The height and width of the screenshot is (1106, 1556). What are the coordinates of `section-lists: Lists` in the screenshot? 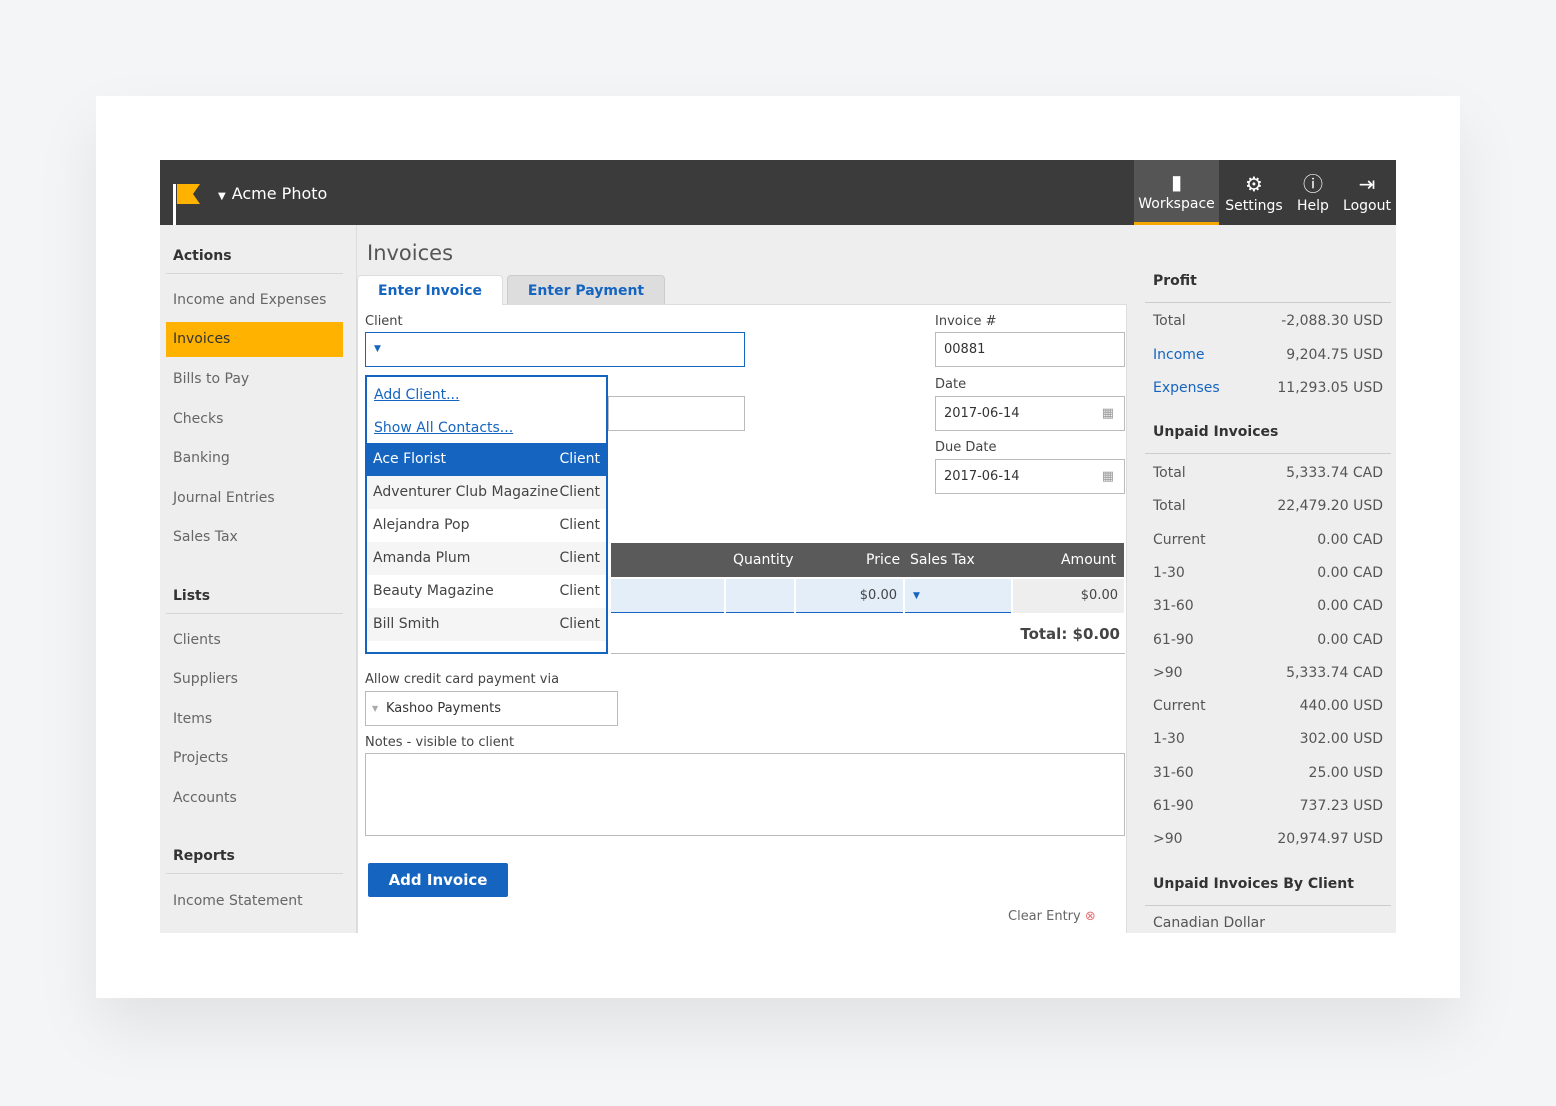 It's located at (192, 596).